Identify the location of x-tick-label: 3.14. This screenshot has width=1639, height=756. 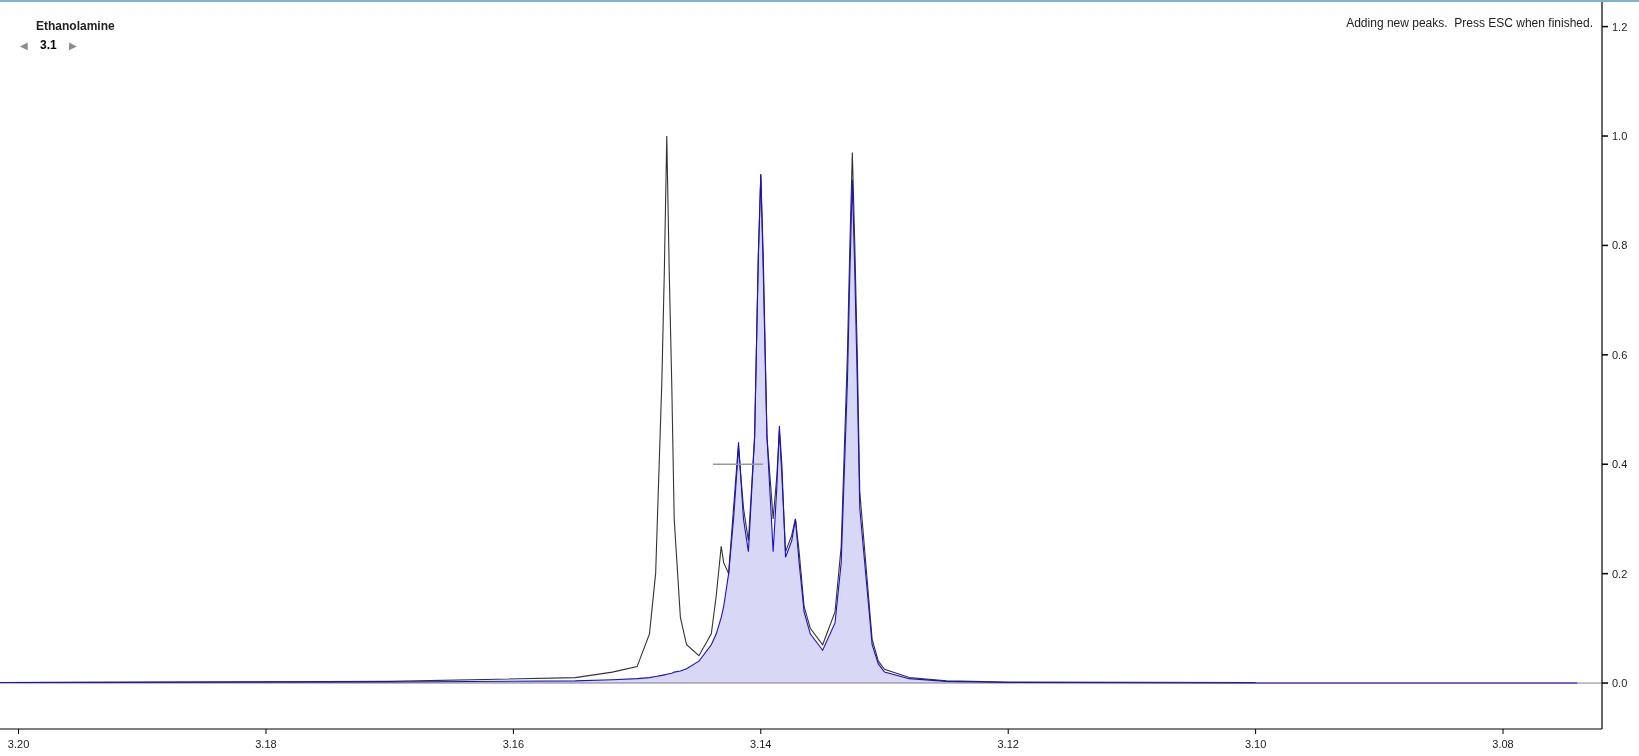
(761, 744).